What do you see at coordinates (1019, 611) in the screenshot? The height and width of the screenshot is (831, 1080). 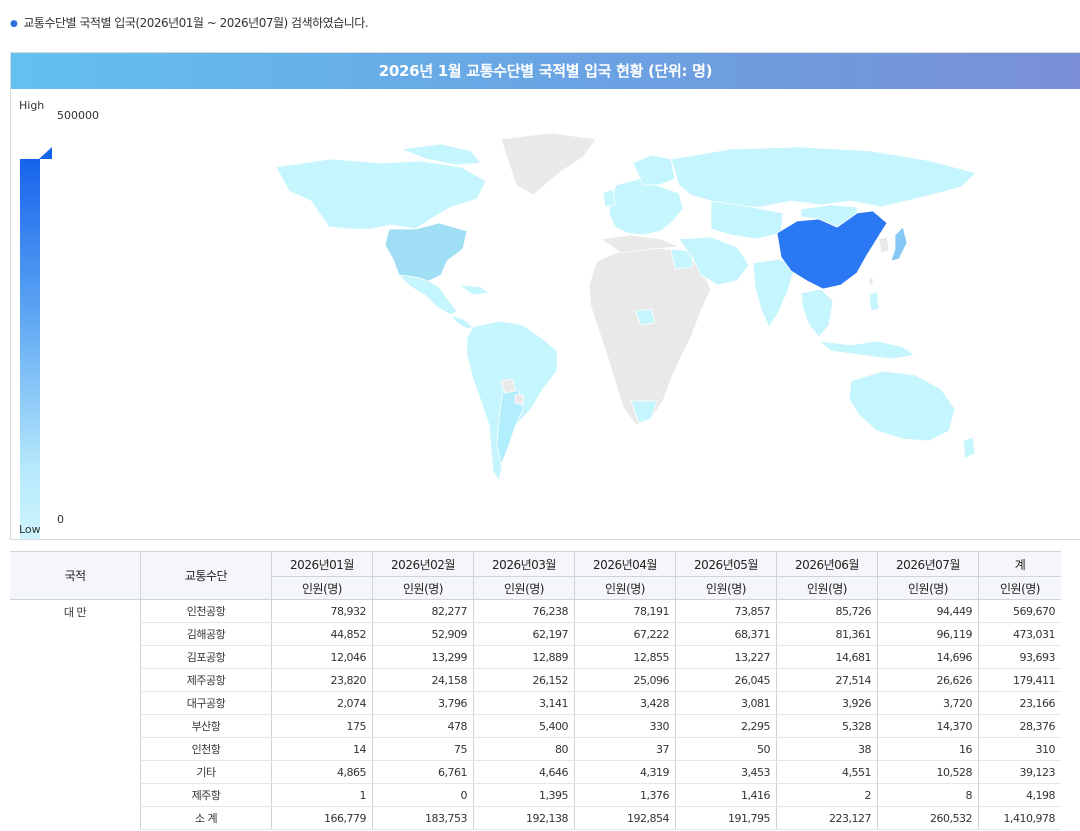 I see `total-cell: 569,670` at bounding box center [1019, 611].